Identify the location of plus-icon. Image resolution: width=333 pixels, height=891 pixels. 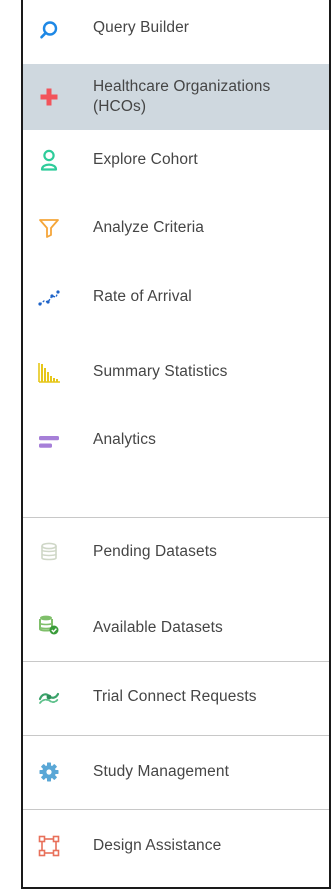
(49, 97).